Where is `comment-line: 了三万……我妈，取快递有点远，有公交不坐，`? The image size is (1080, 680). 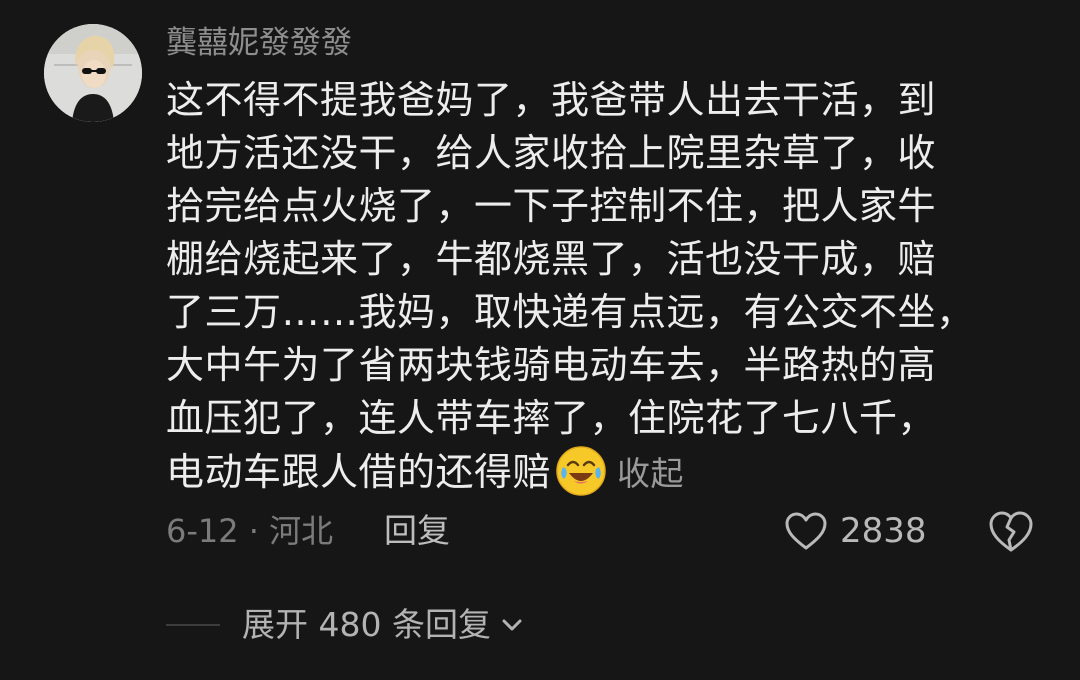
comment-line: 了三万……我妈，取快递有点远，有公交不坐， is located at coordinates (570, 312).